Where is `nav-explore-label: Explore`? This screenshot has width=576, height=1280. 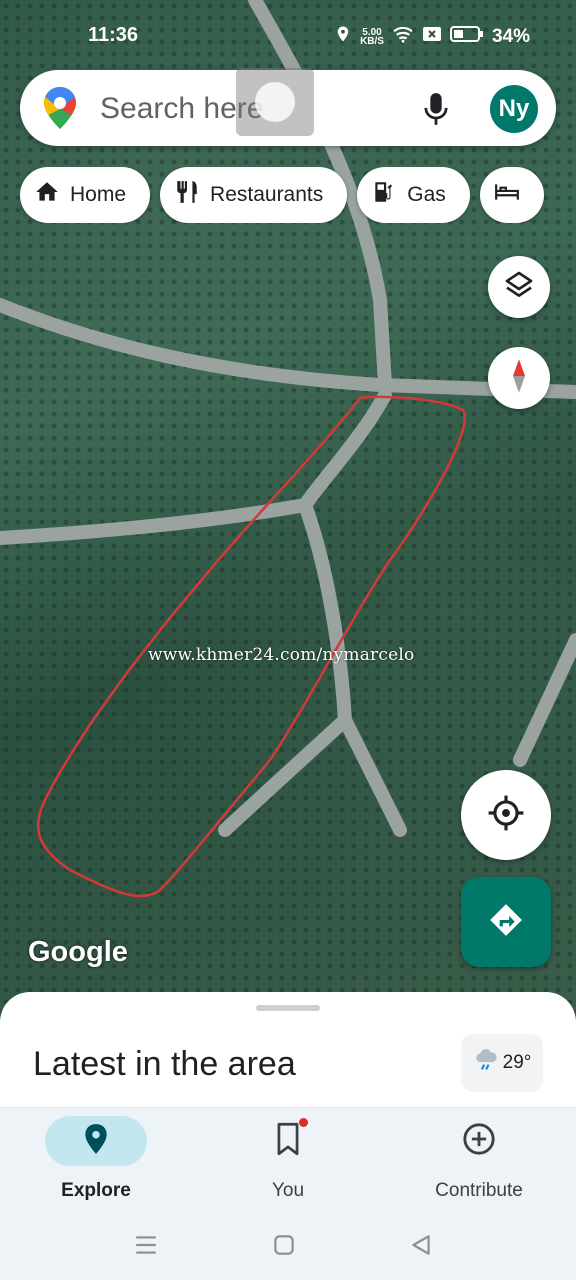
nav-explore-label: Explore is located at coordinates (96, 1190).